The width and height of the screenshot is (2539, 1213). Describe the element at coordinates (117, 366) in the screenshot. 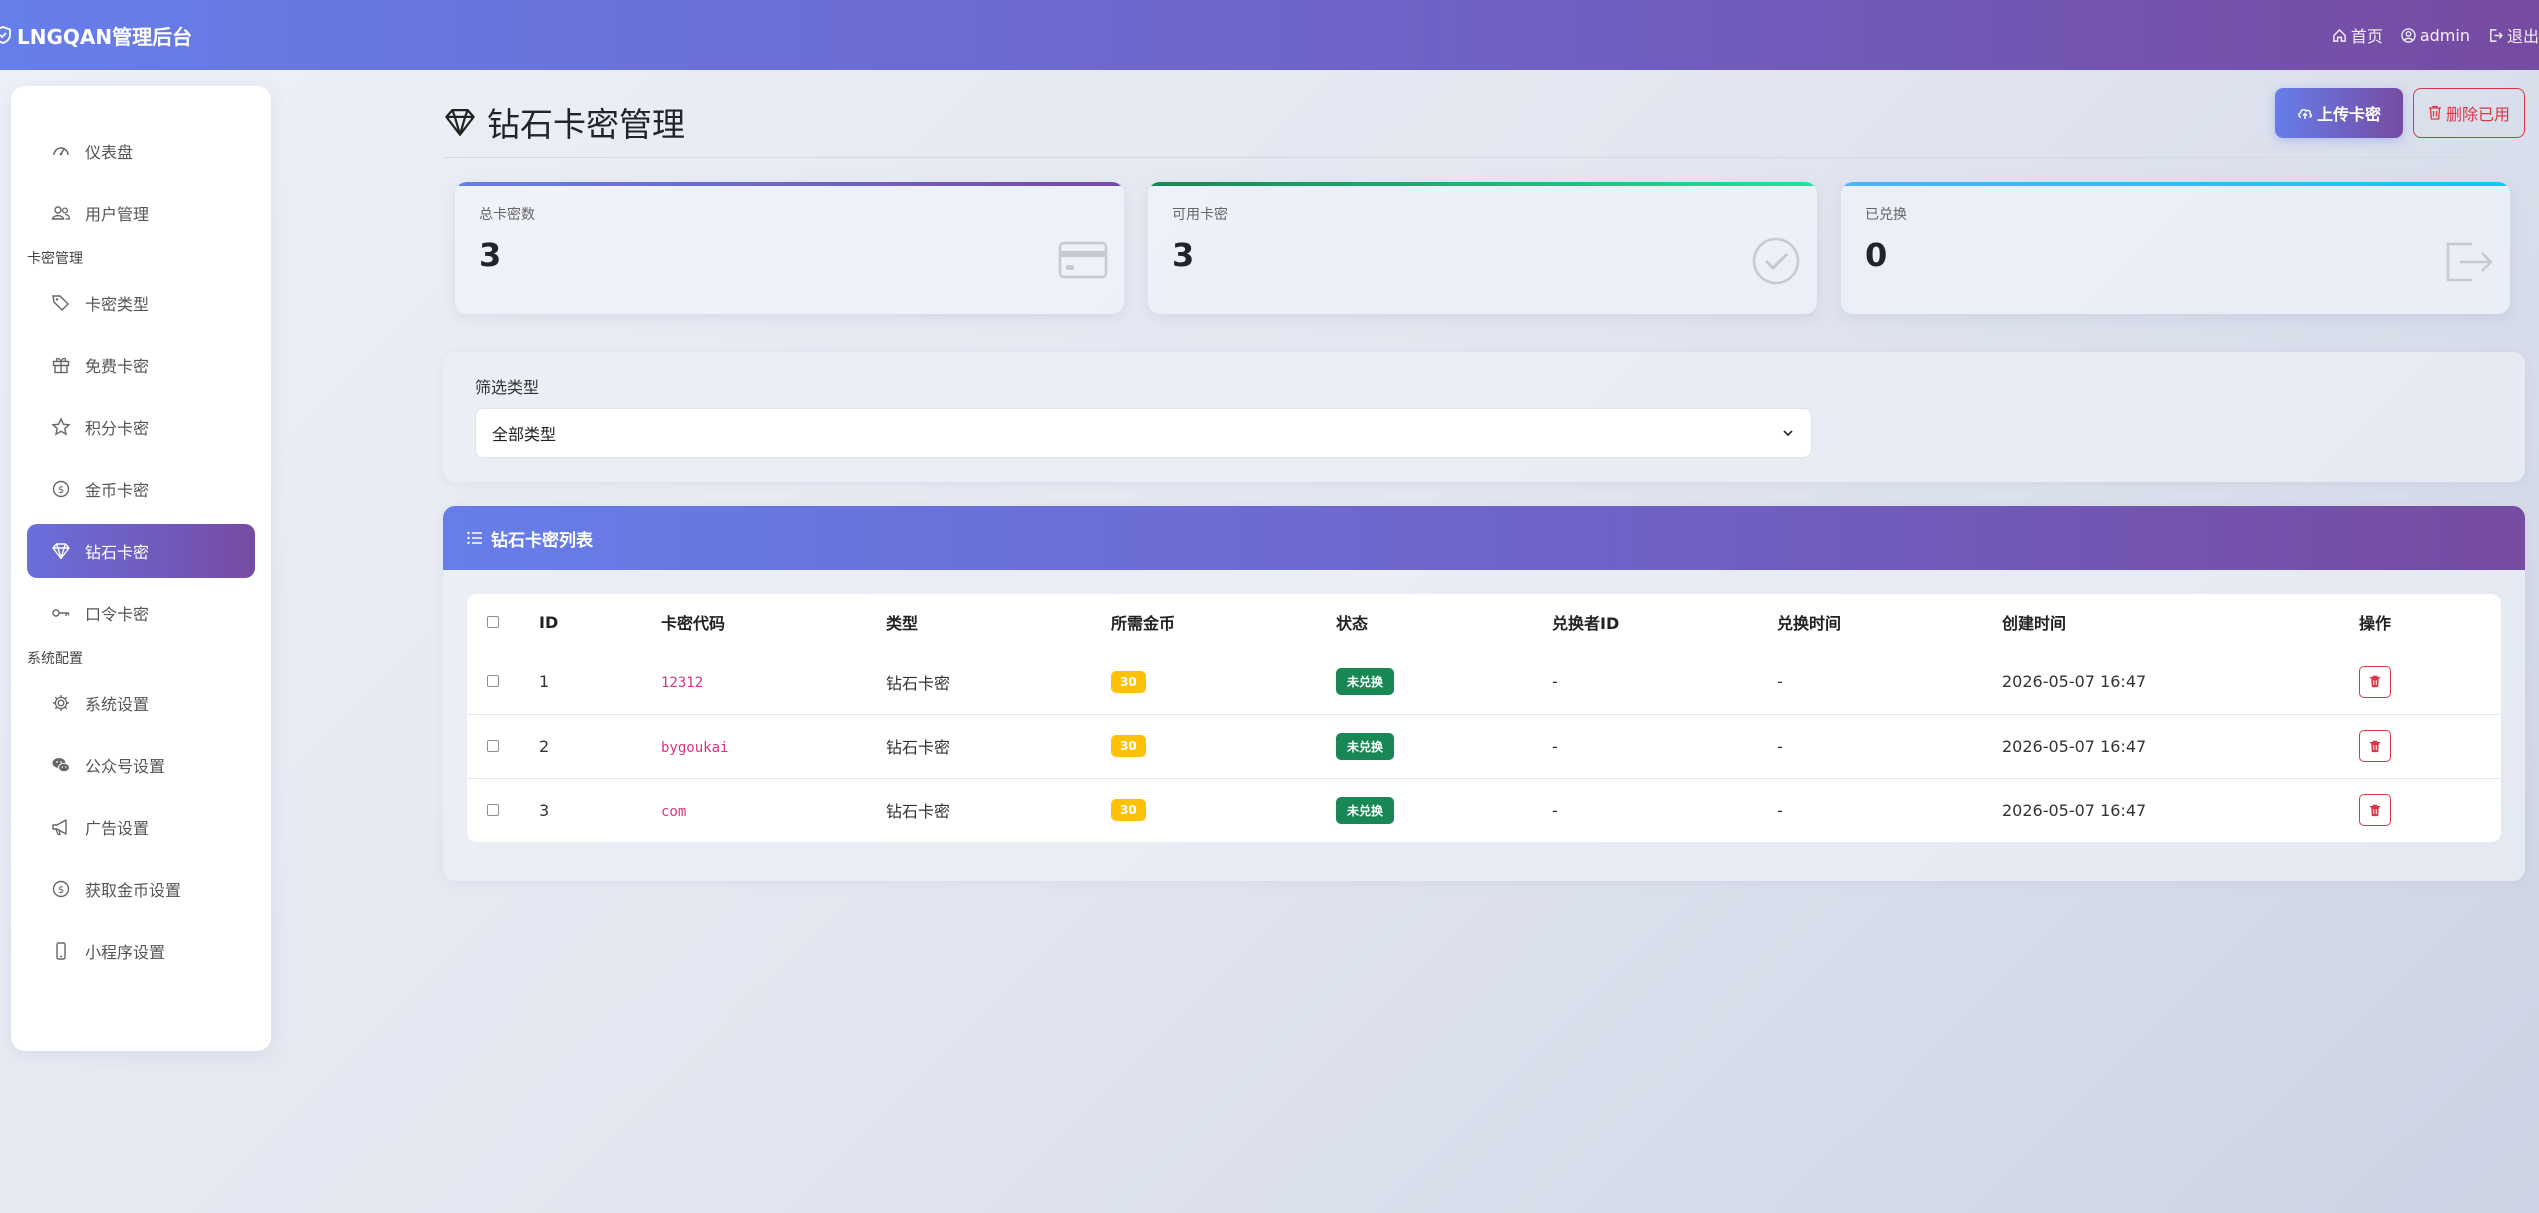

I see `sidebar-item-label: 免费卡密` at that location.